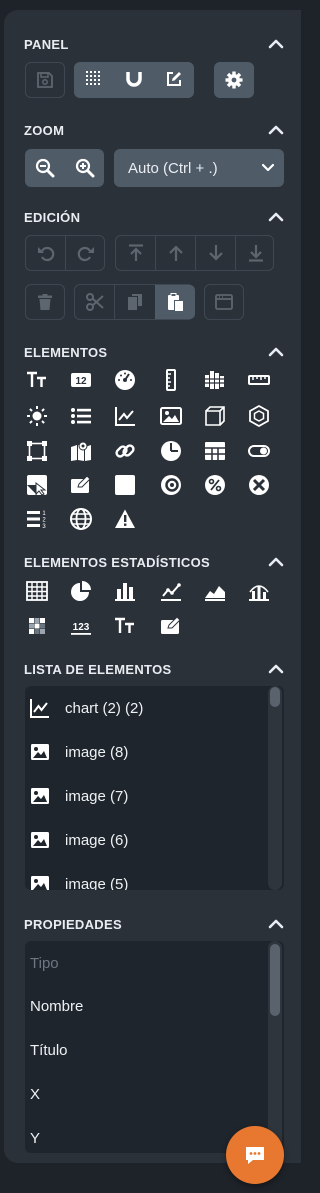 The width and height of the screenshot is (320, 1193). I want to click on cube-element-button, so click(215, 416).